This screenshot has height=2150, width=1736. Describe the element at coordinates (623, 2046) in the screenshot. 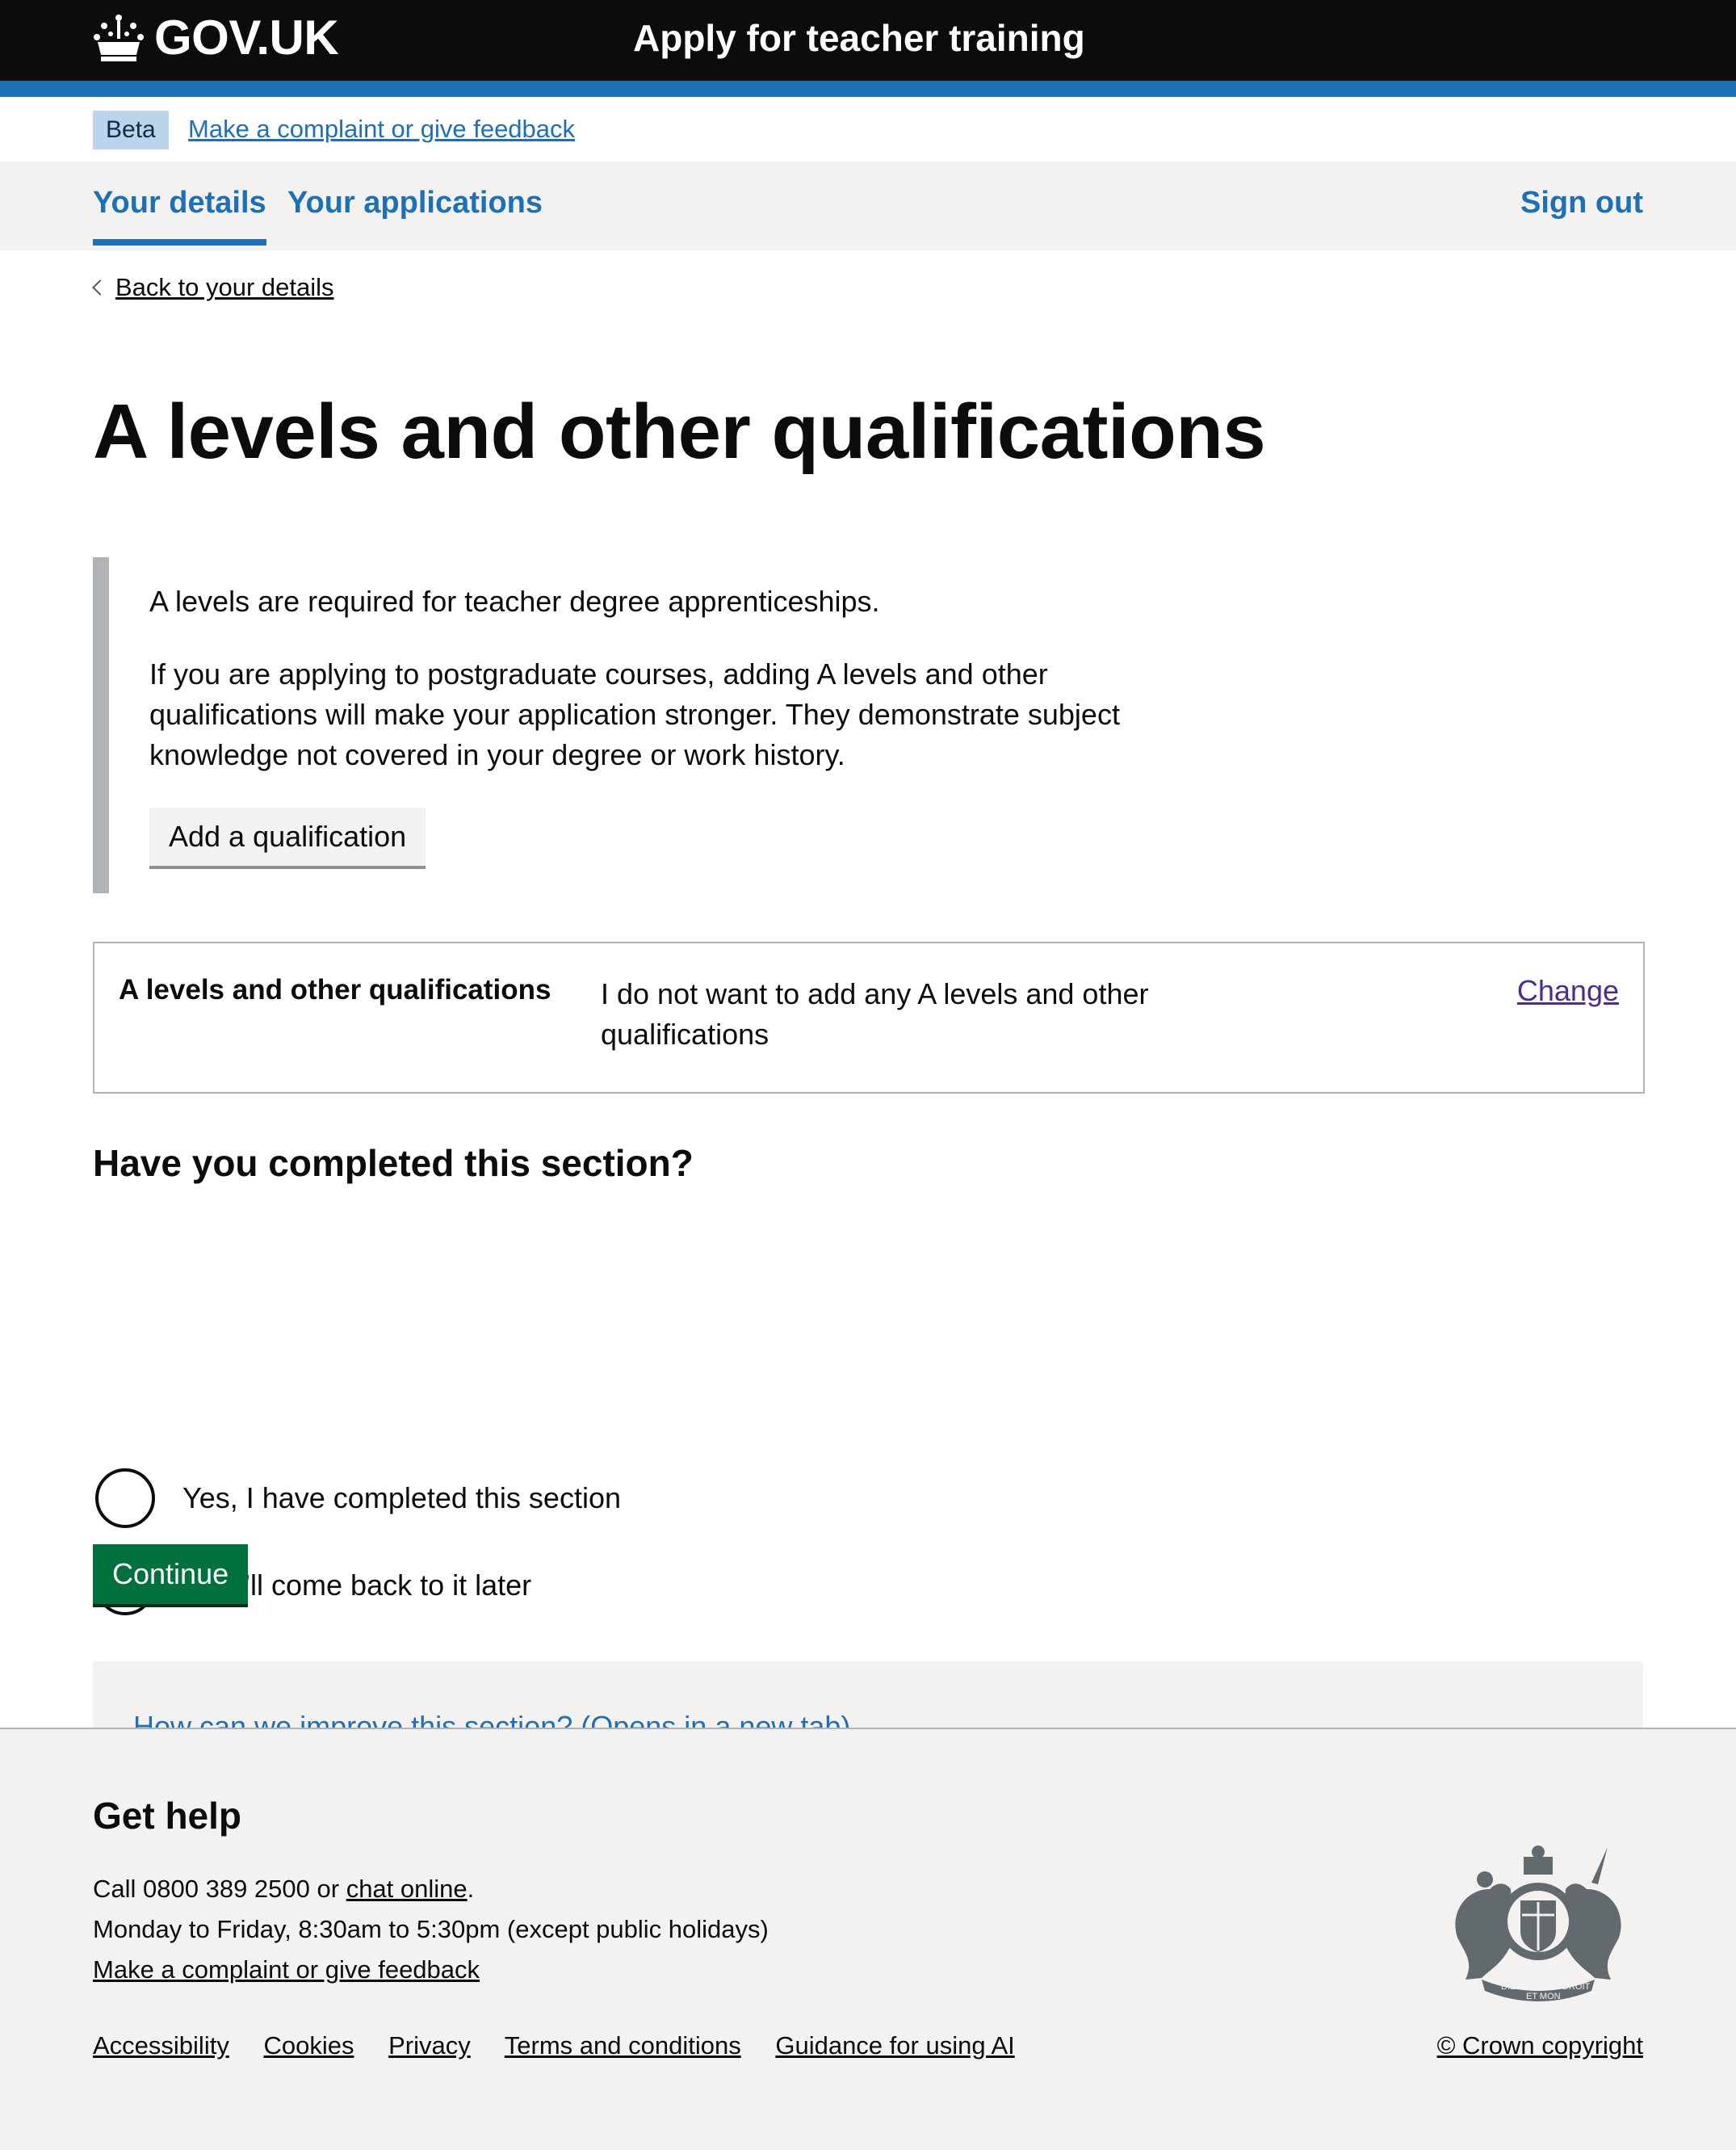

I see `footer-link-terms: Terms and conditions` at that location.